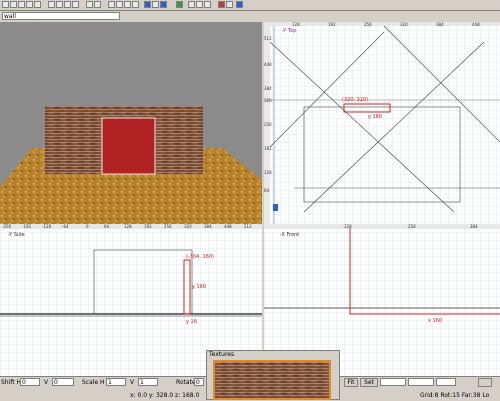  I want to click on front-view-label: -X Front, so click(289, 235).